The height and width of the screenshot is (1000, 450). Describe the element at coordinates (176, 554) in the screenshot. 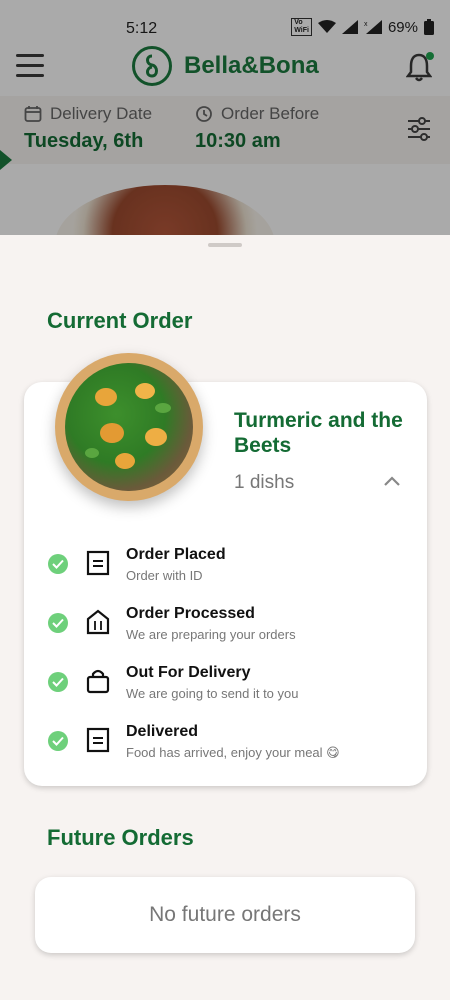

I see `step-title: Order Placed` at that location.